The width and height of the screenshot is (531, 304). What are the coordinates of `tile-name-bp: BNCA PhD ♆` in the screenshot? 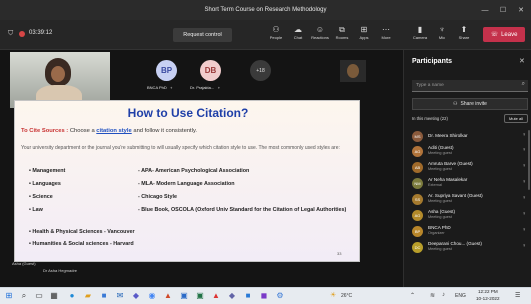 It's located at (160, 87).